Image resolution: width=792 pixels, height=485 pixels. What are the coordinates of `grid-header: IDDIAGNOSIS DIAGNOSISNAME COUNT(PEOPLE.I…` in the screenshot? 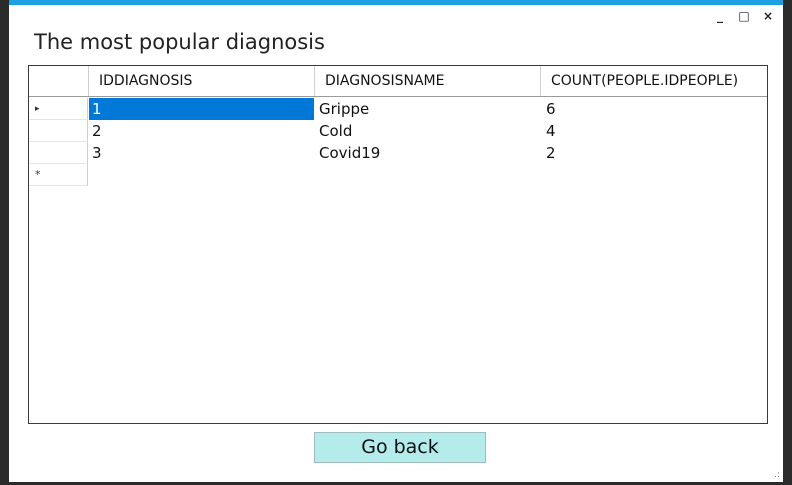 It's located at (398, 81).